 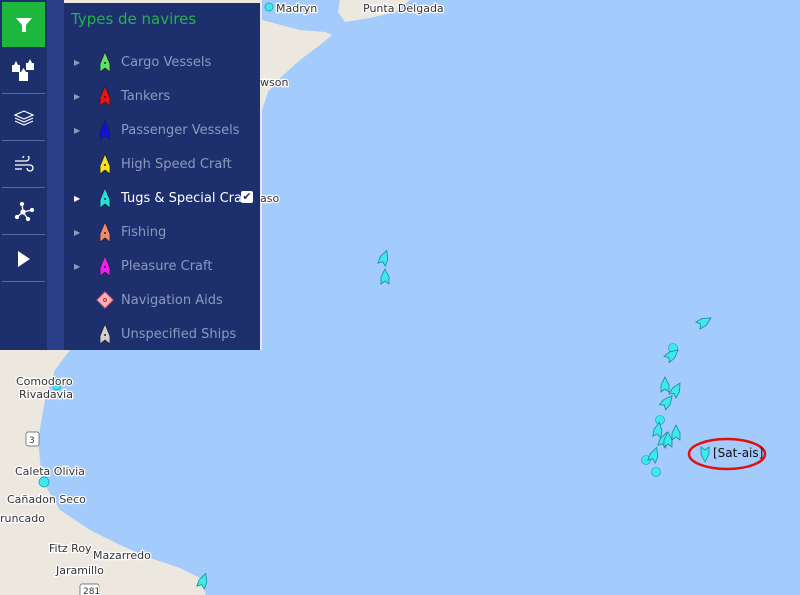 I want to click on fleet-button, so click(x=23, y=71).